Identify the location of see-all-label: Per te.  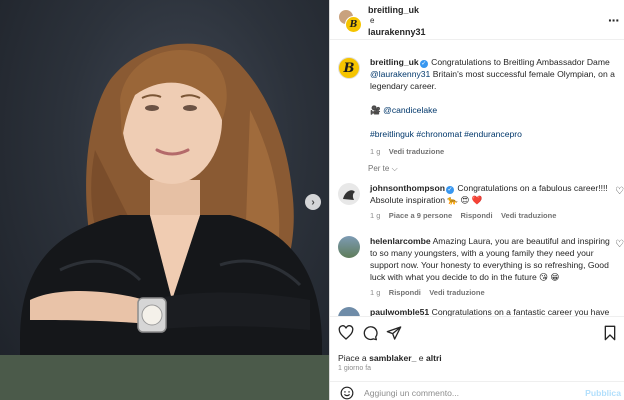
(379, 168).